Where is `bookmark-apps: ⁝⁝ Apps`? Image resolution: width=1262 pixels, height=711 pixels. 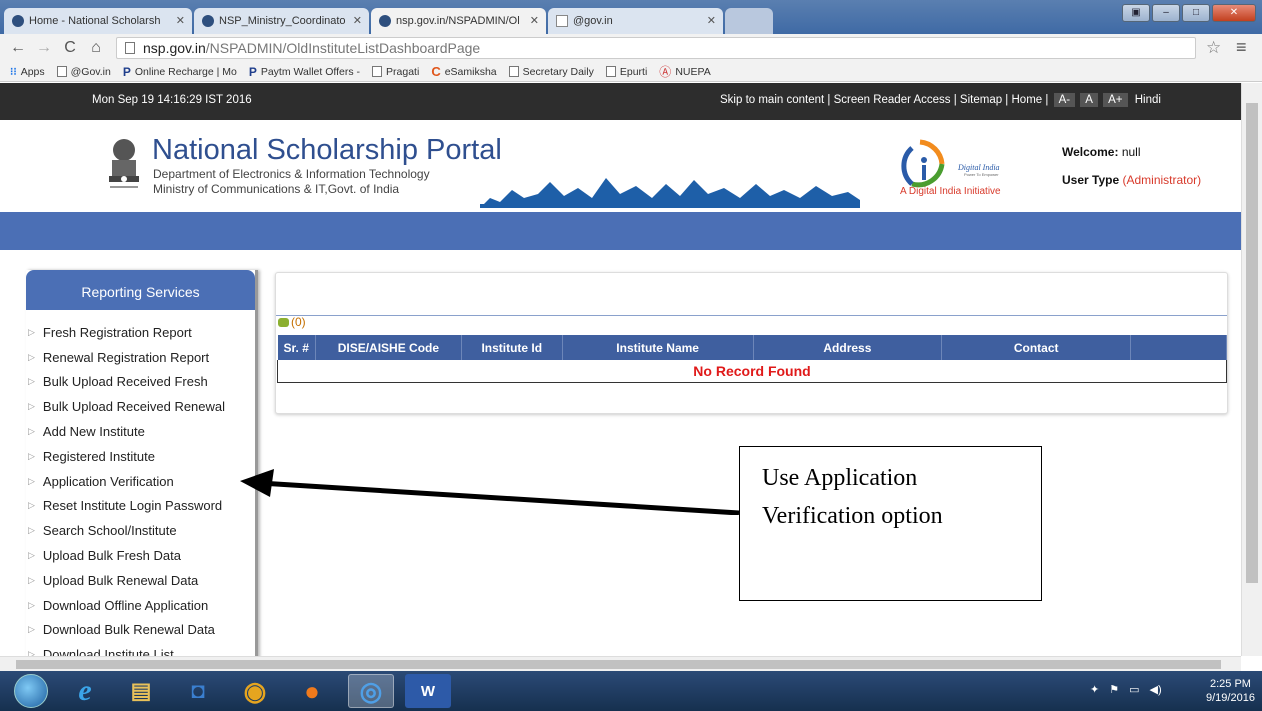 bookmark-apps: ⁝⁝ Apps is located at coordinates (27, 72).